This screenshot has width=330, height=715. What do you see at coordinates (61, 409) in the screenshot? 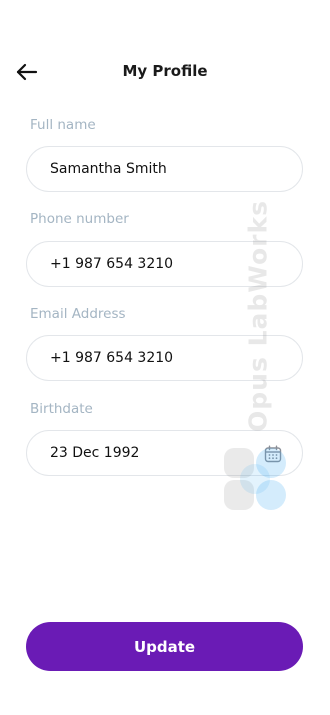
I see `birthdate-label: Birthdate` at bounding box center [61, 409].